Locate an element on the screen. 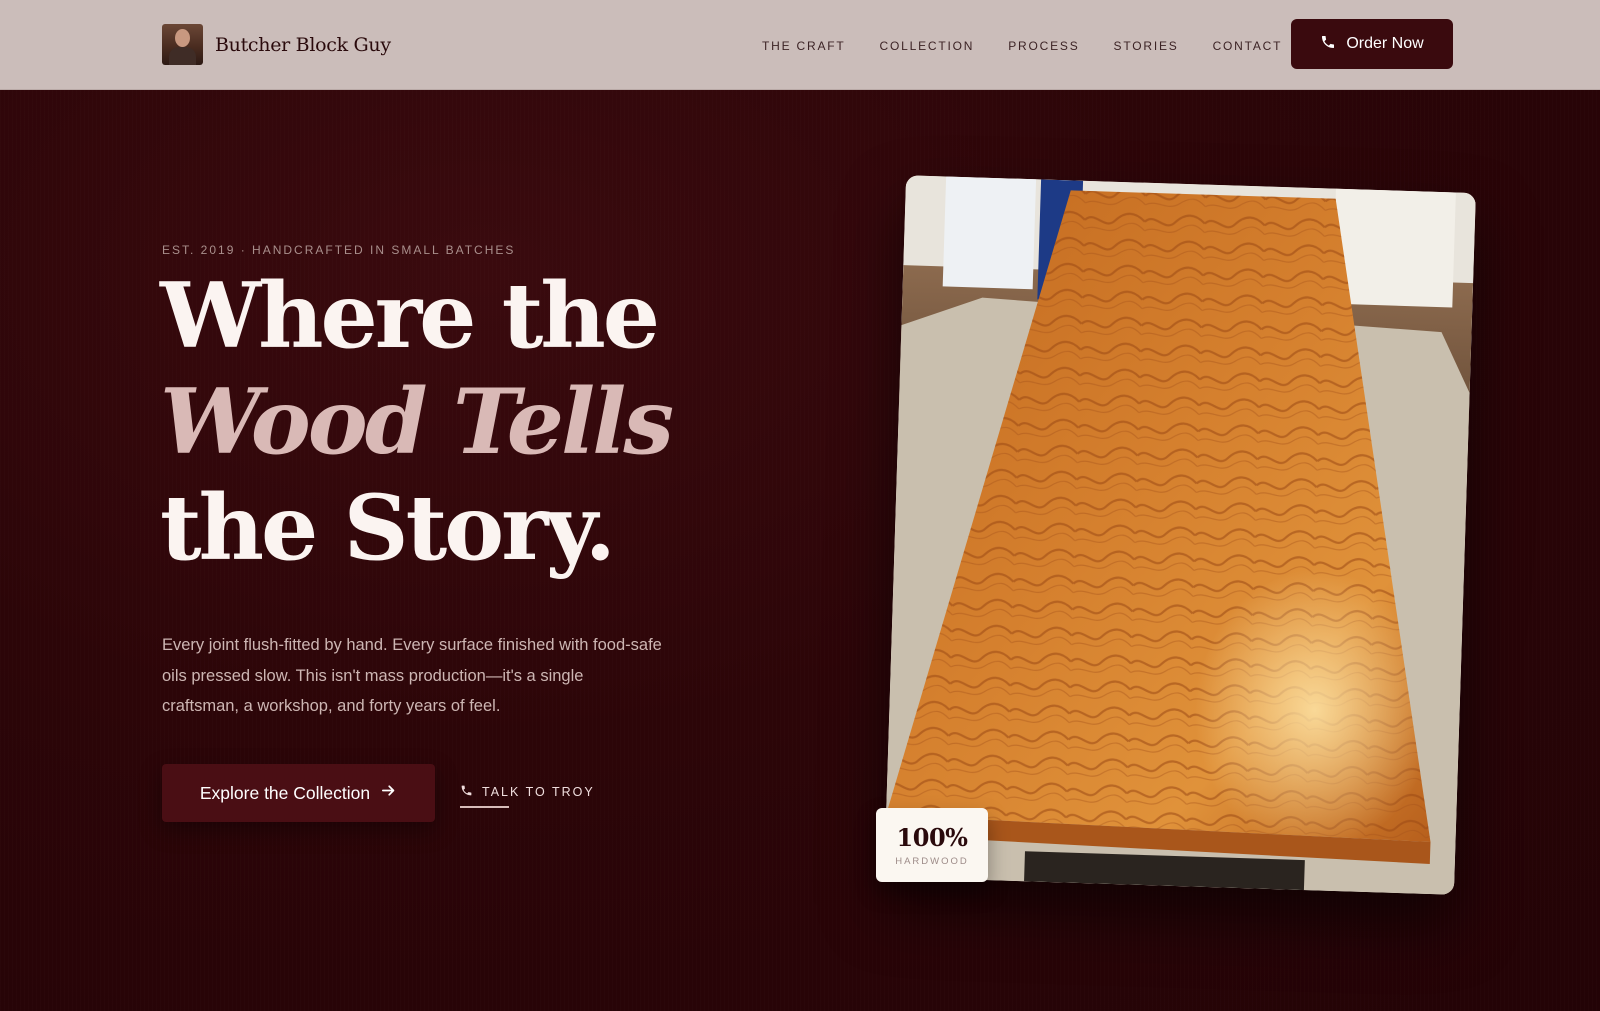 The height and width of the screenshot is (1011, 1600). stat-badge: 100% HARDWOOD is located at coordinates (932, 845).